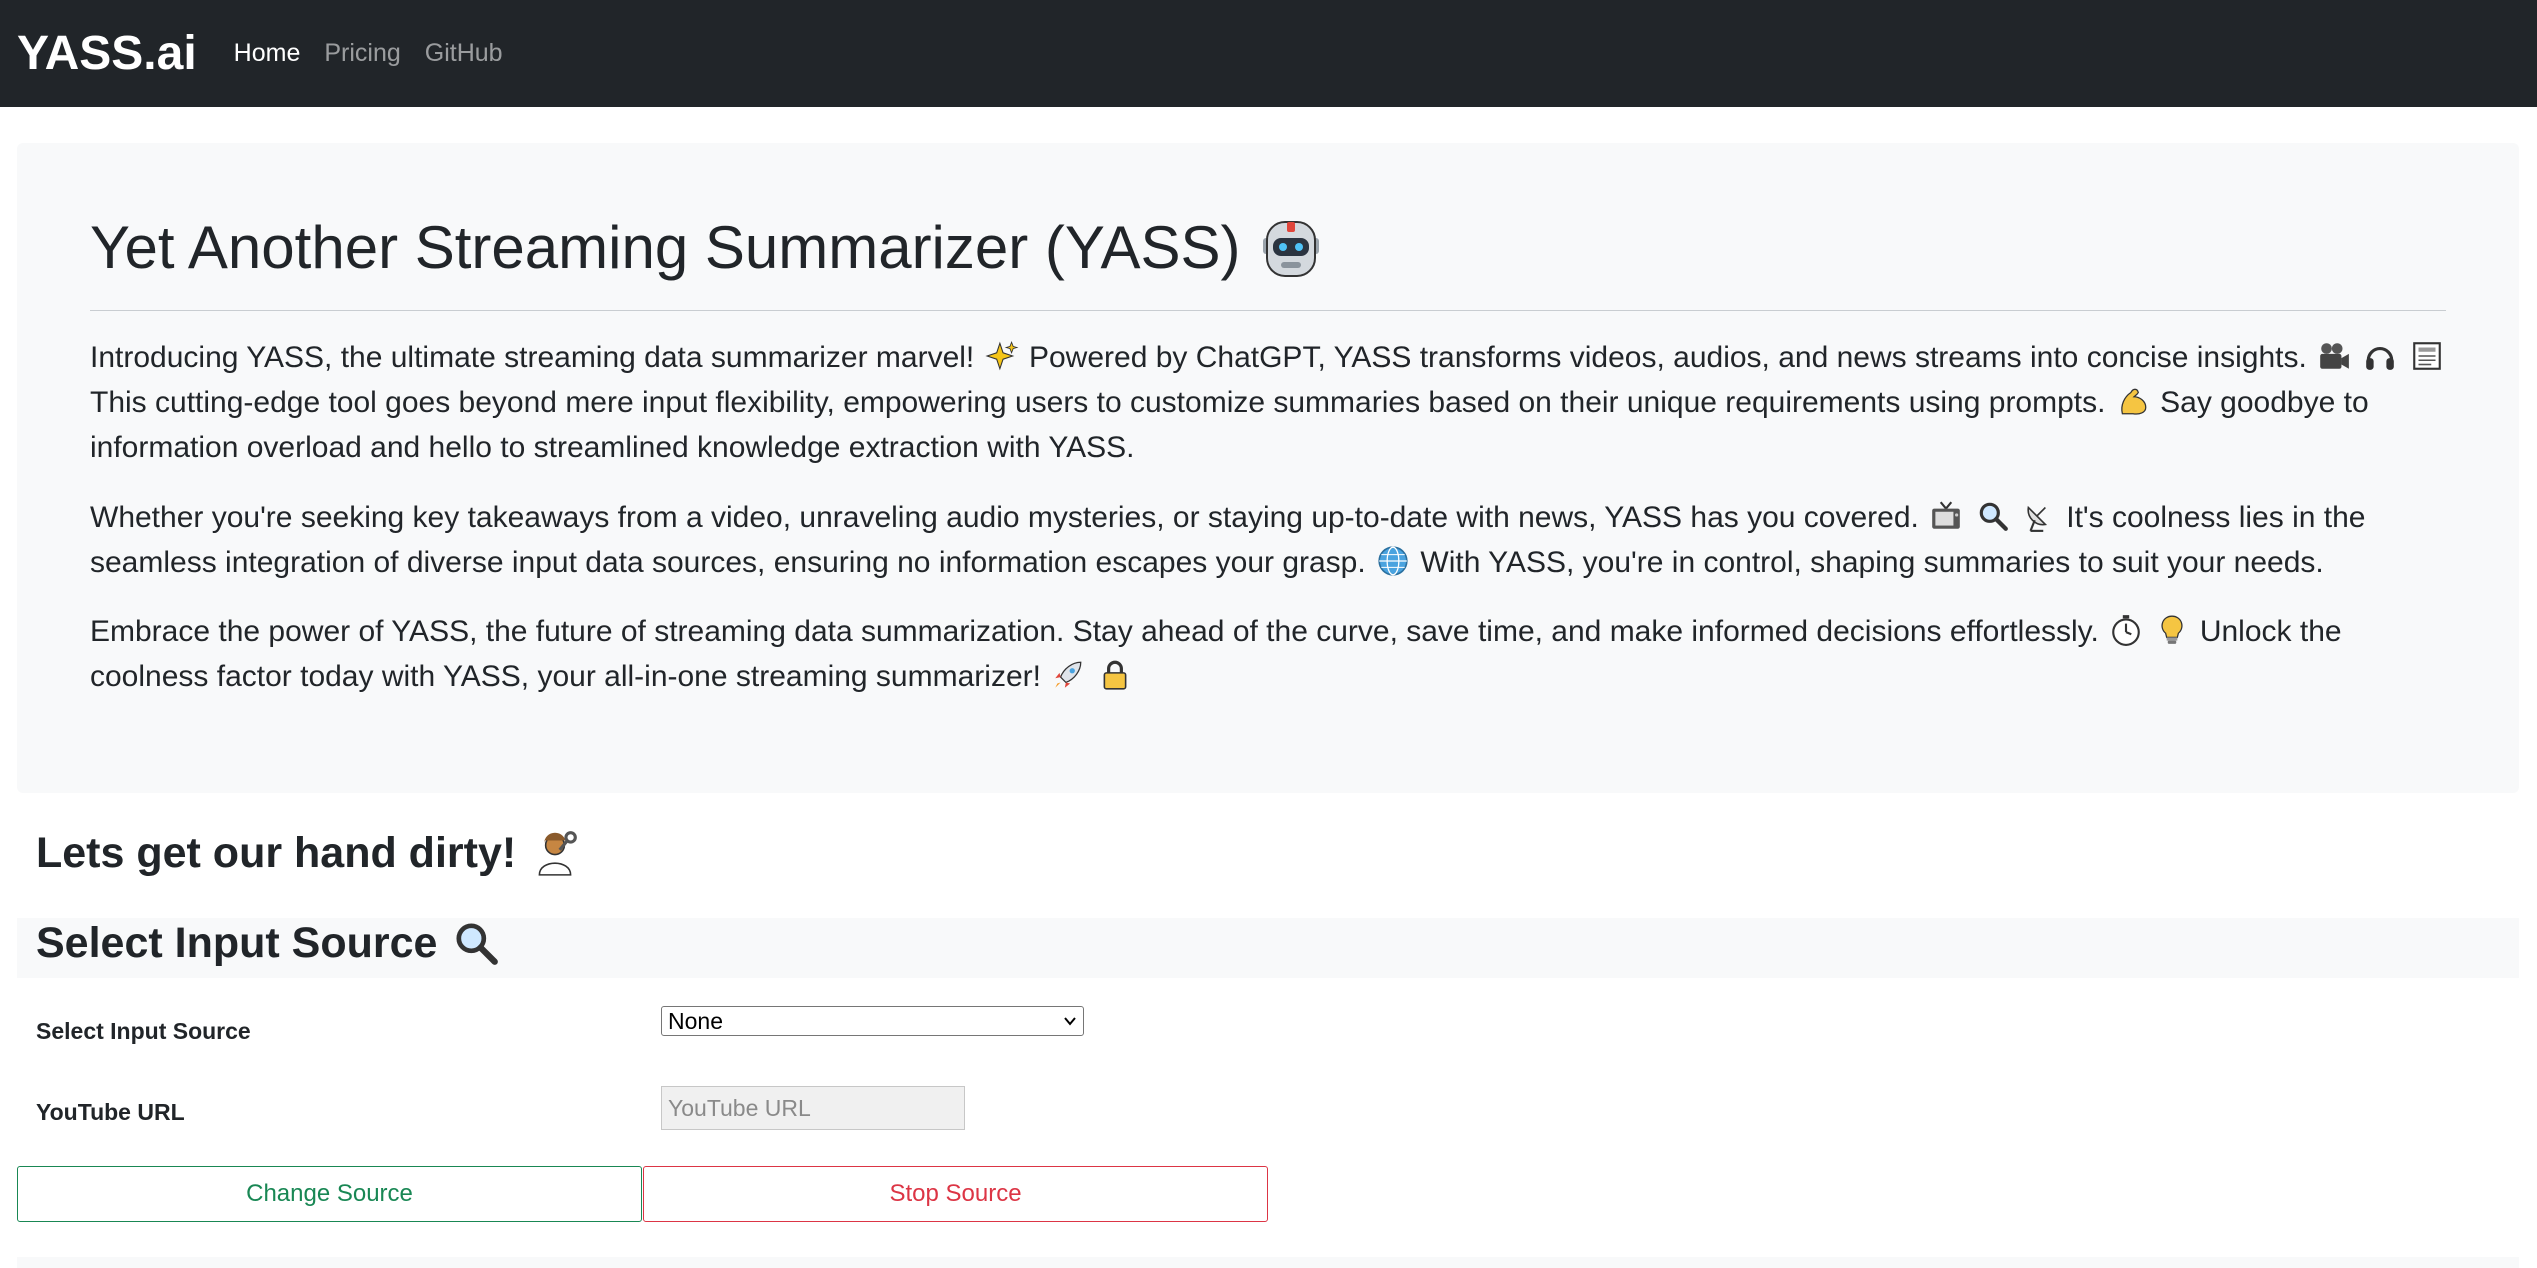 The image size is (2537, 1268). I want to click on hero-divider, so click(1268, 310).